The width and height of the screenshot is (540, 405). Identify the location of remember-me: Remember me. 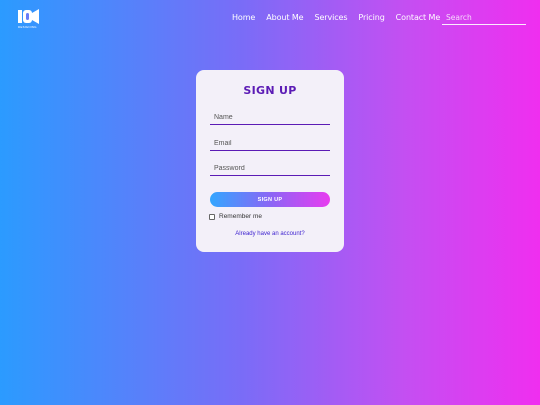
(235, 216).